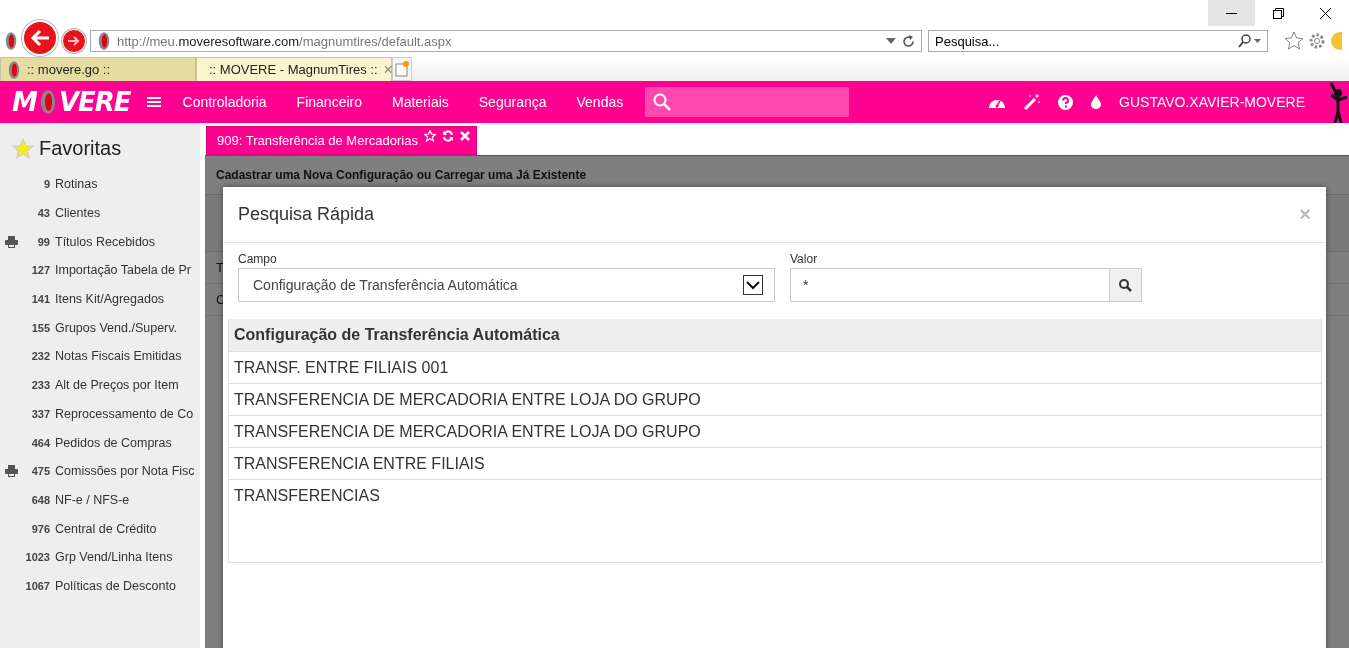 The image size is (1349, 648). I want to click on sidebar-item: Políticas de Desconto, so click(115, 585).